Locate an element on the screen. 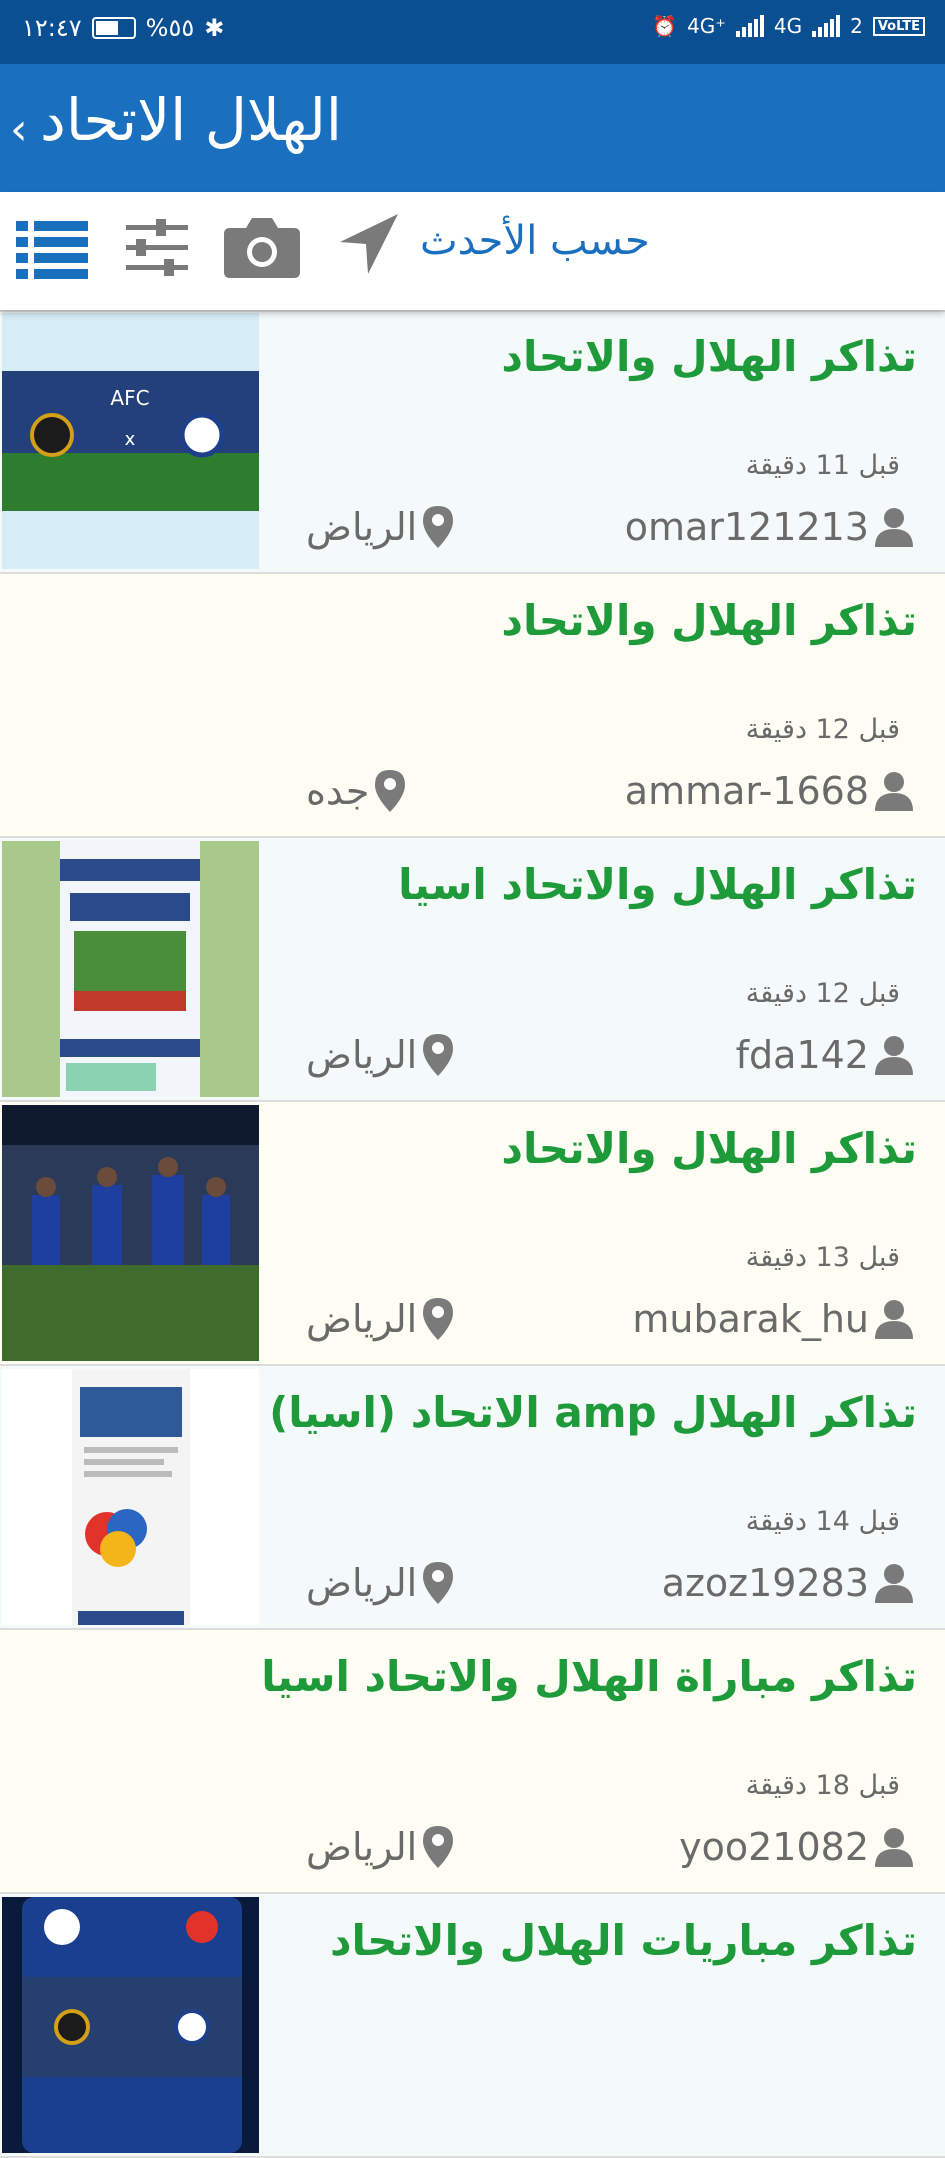 This screenshot has height=2158, width=945. bluetooth-icon: ✱ is located at coordinates (214, 28).